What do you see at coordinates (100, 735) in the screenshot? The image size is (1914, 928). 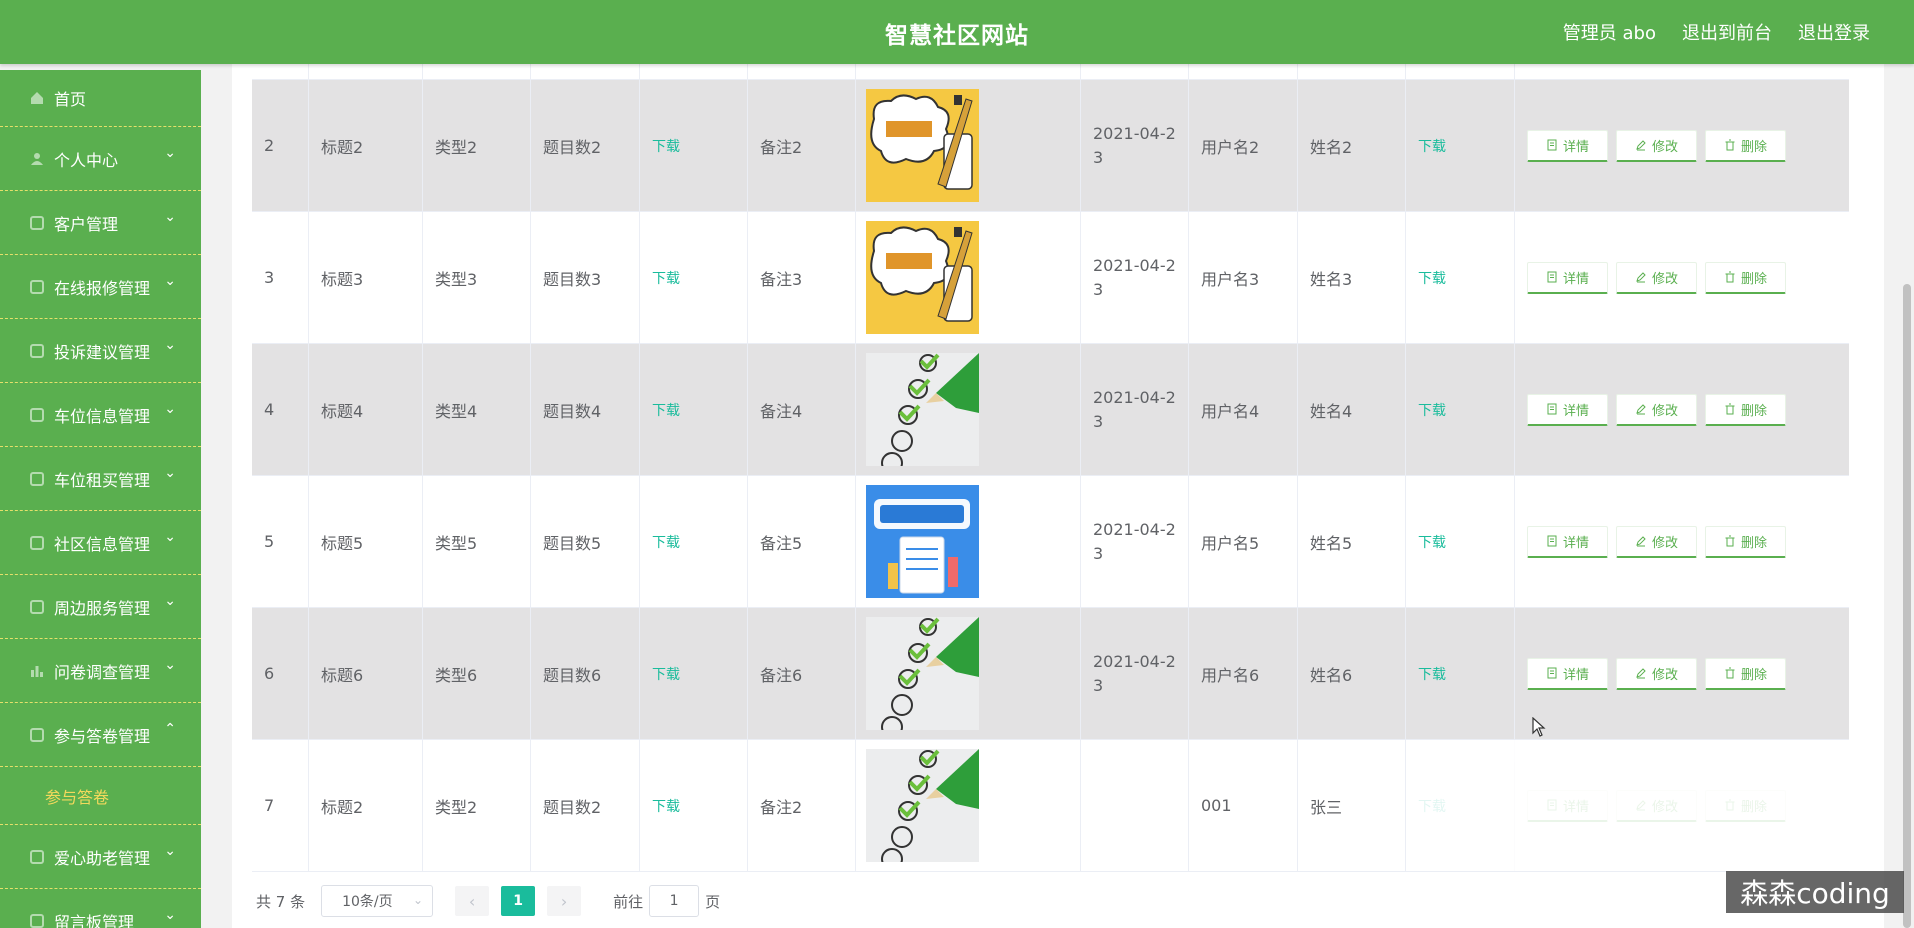 I see `sidebar-item-10: 参与答卷管理 ⌃` at bounding box center [100, 735].